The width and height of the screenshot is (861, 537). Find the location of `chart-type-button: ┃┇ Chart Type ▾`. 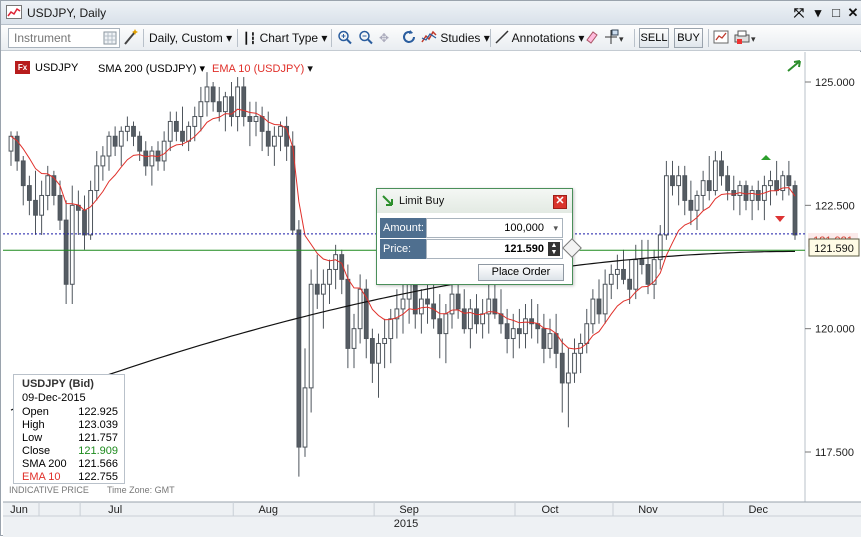

chart-type-button: ┃┇ Chart Type ▾ is located at coordinates (285, 38).